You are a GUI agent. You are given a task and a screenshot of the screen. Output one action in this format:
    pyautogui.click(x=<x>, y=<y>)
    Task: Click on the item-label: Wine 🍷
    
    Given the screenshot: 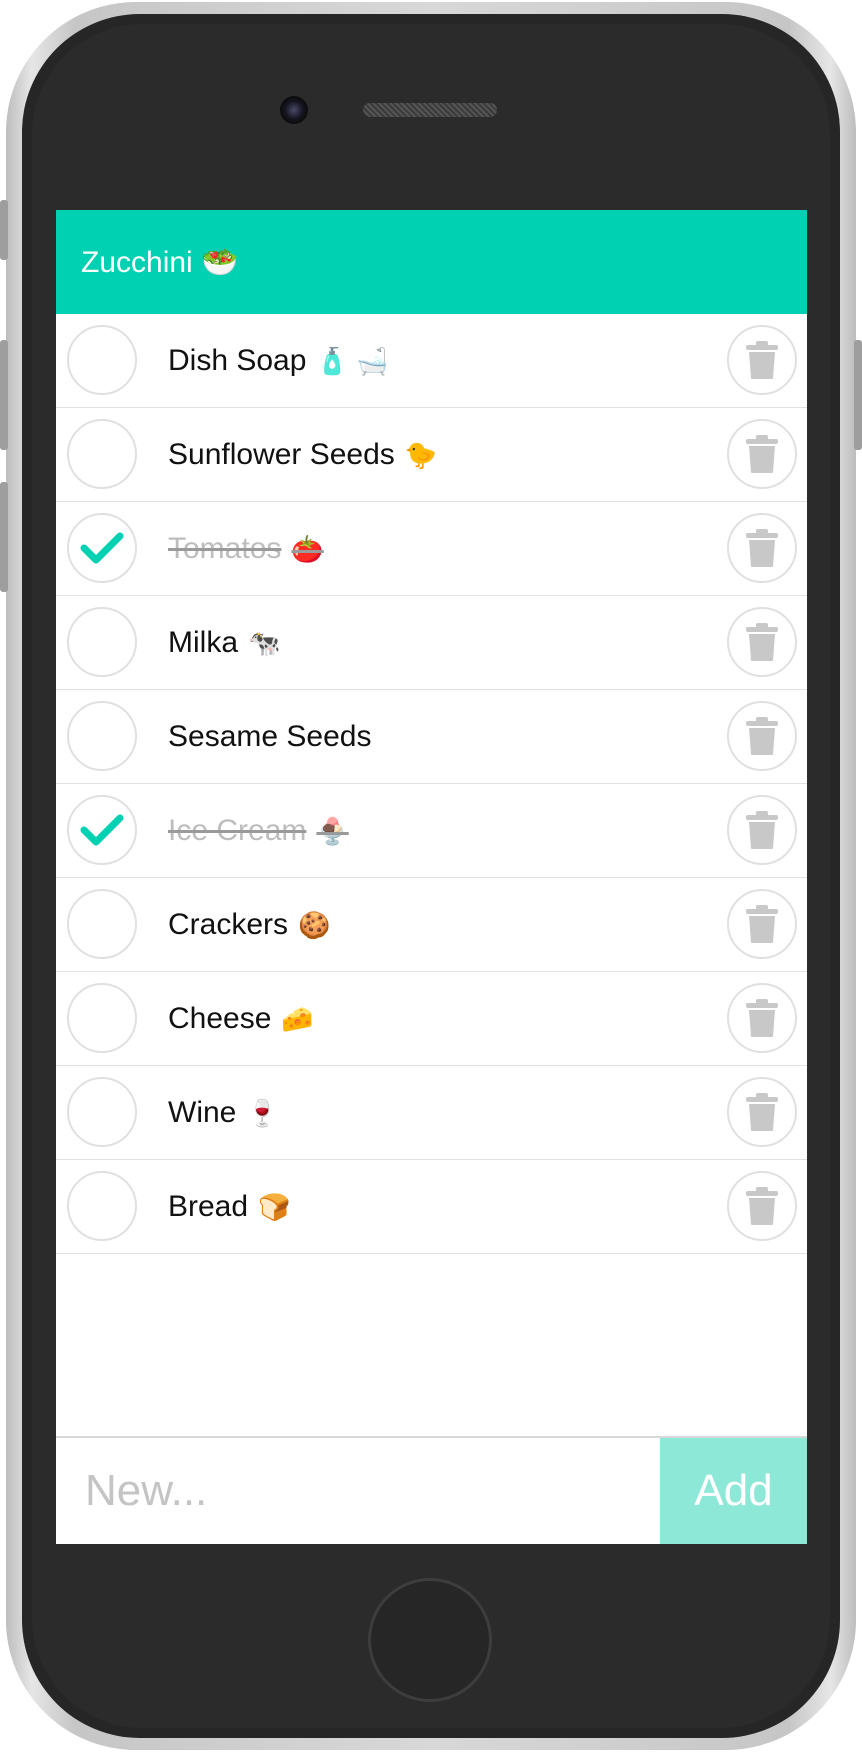 What is the action you would take?
    pyautogui.click(x=223, y=1112)
    